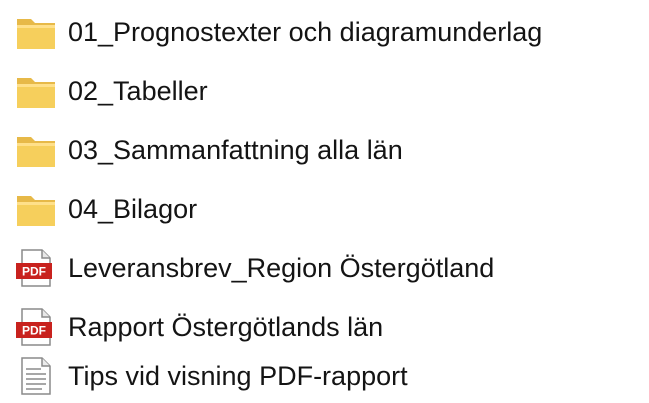 The height and width of the screenshot is (403, 649). I want to click on item-name: Leveransbrev_Region Östergötland, so click(281, 267).